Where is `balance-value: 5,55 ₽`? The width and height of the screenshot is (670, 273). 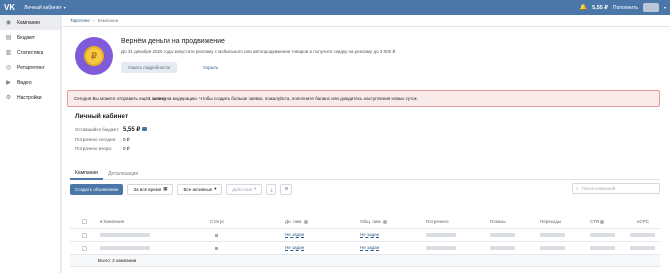
balance-value: 5,55 ₽ is located at coordinates (600, 7).